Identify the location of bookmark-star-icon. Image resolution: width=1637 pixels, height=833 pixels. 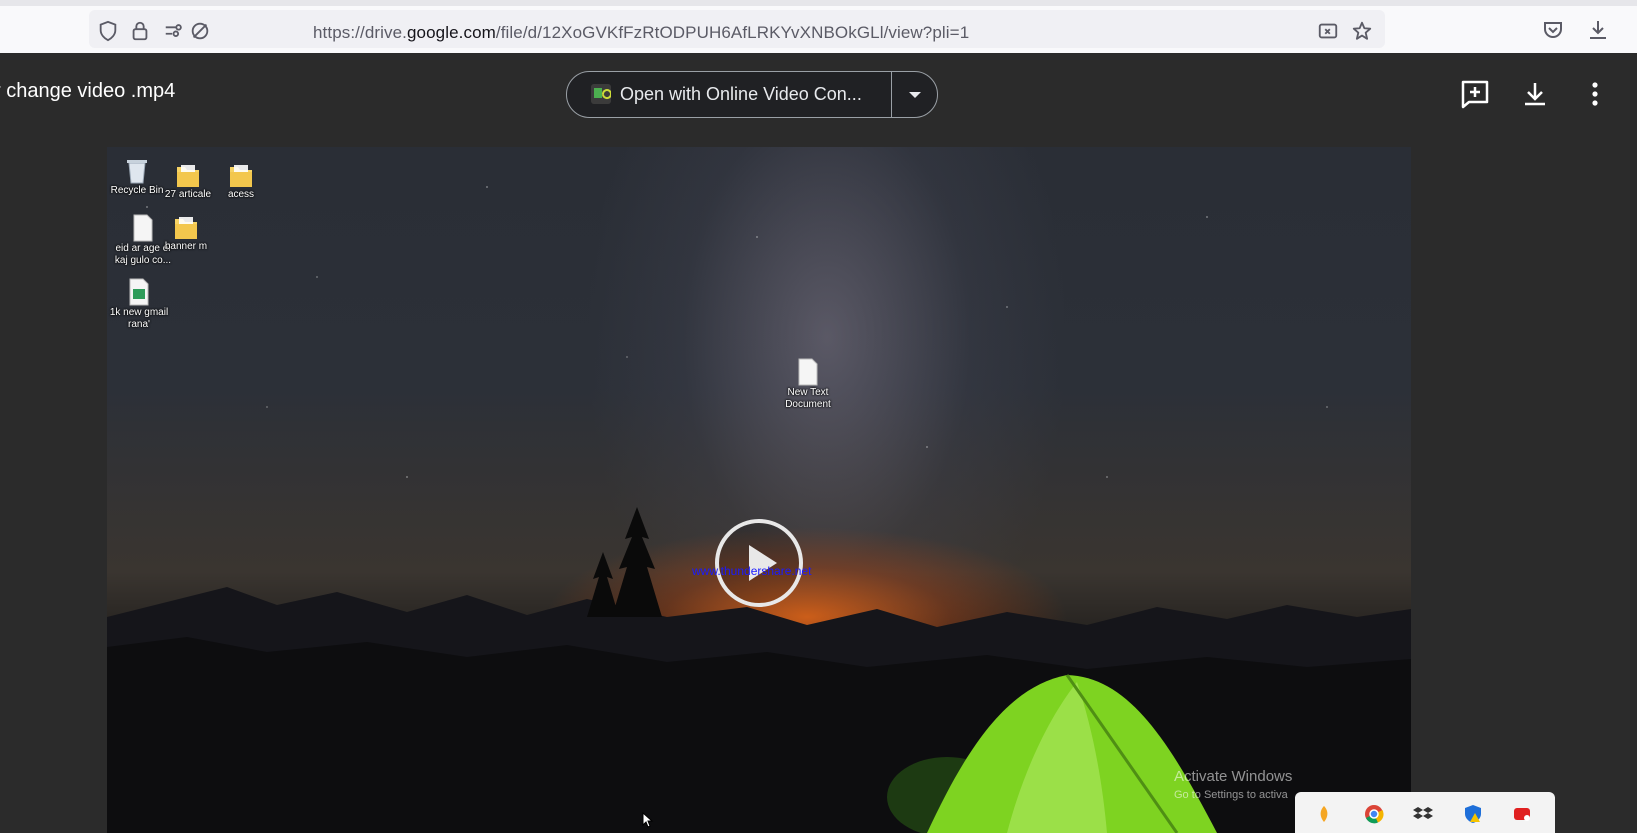
(1362, 31).